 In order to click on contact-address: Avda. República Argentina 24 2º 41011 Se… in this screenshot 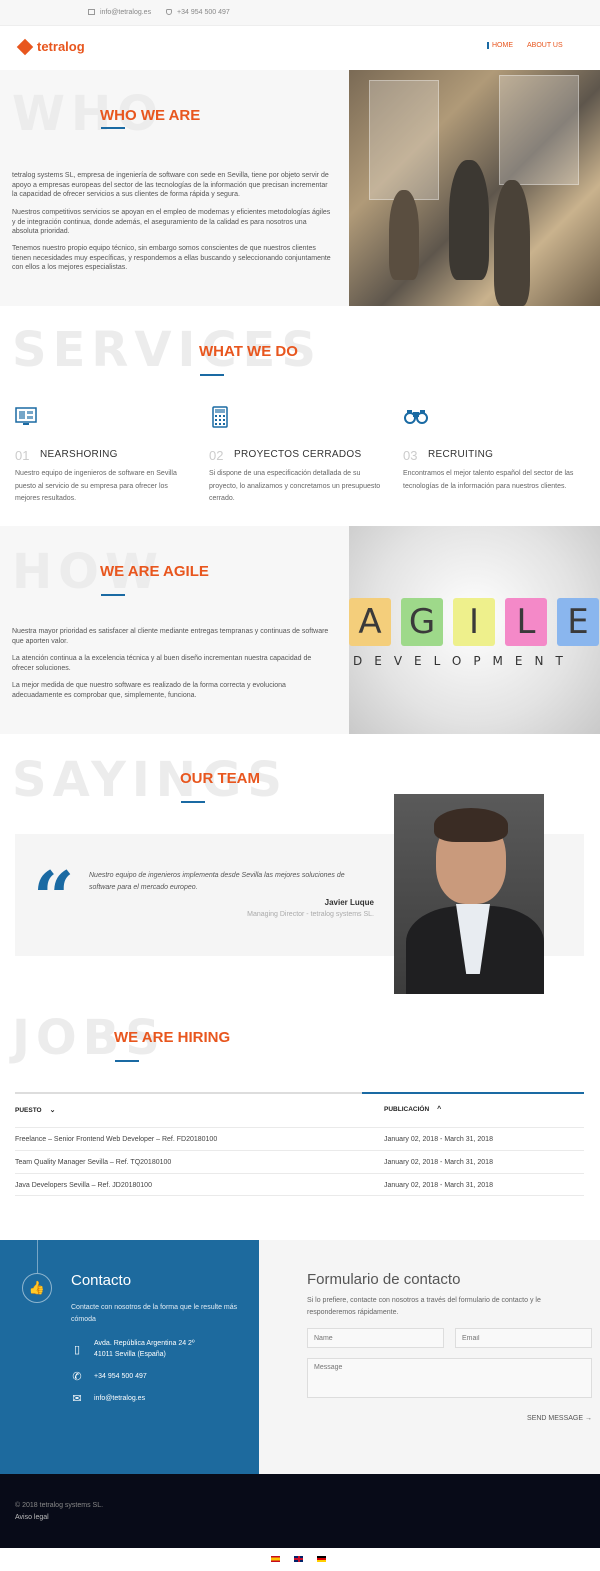, I will do `click(144, 1349)`.